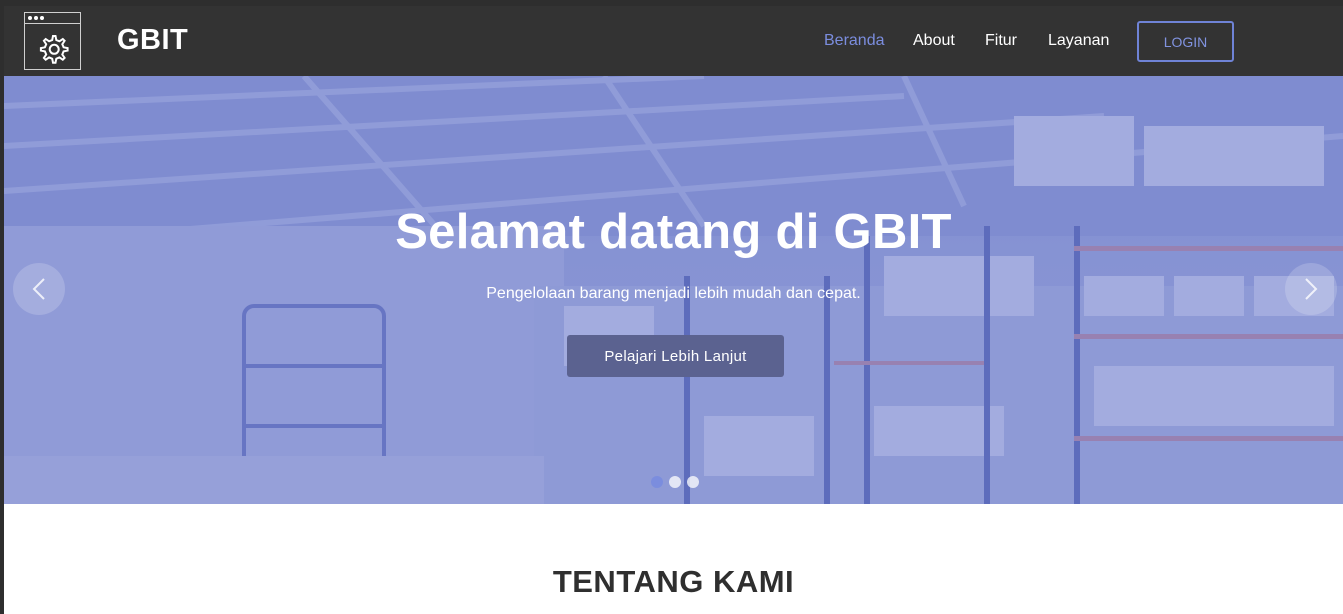  I want to click on about-section-title: TENTANG KAMI, so click(673, 581).